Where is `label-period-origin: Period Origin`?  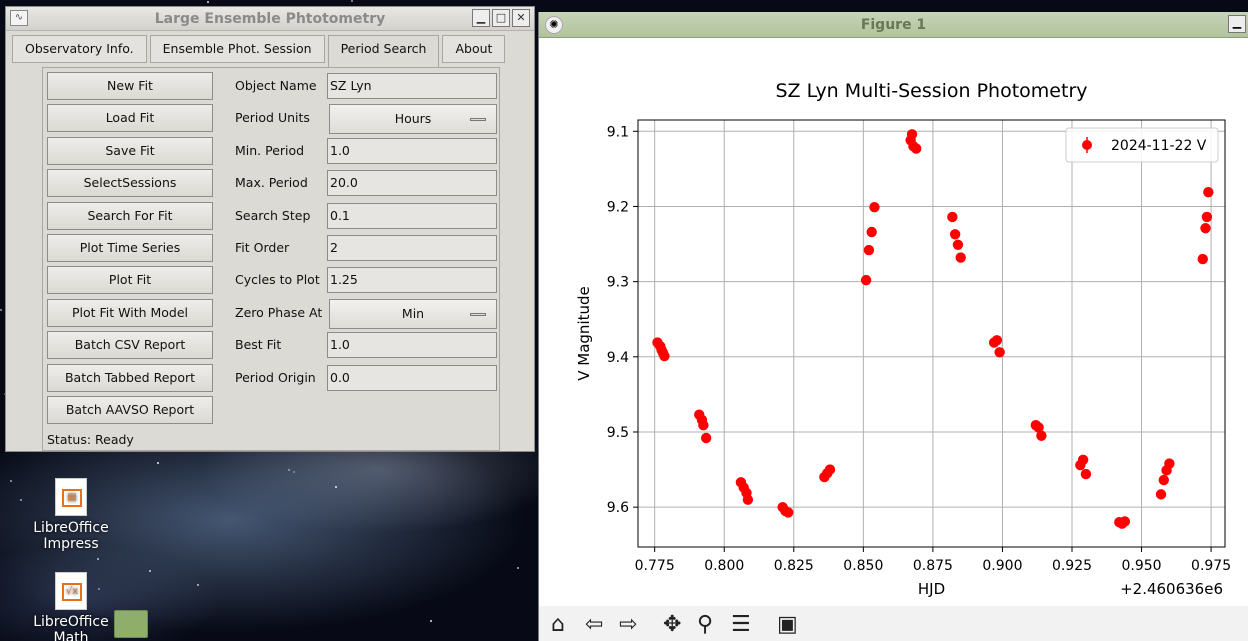
label-period-origin: Period Origin is located at coordinates (275, 377).